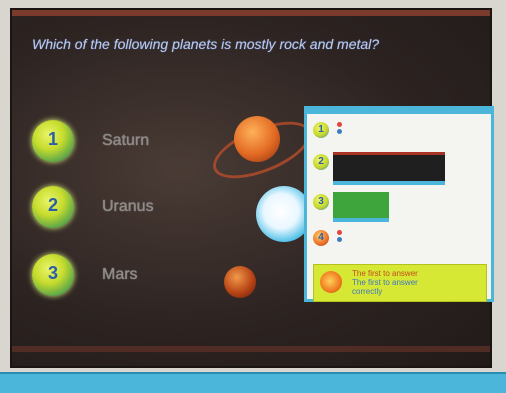  What do you see at coordinates (385, 273) in the screenshot?
I see `banner-line-1: The first to answer` at bounding box center [385, 273].